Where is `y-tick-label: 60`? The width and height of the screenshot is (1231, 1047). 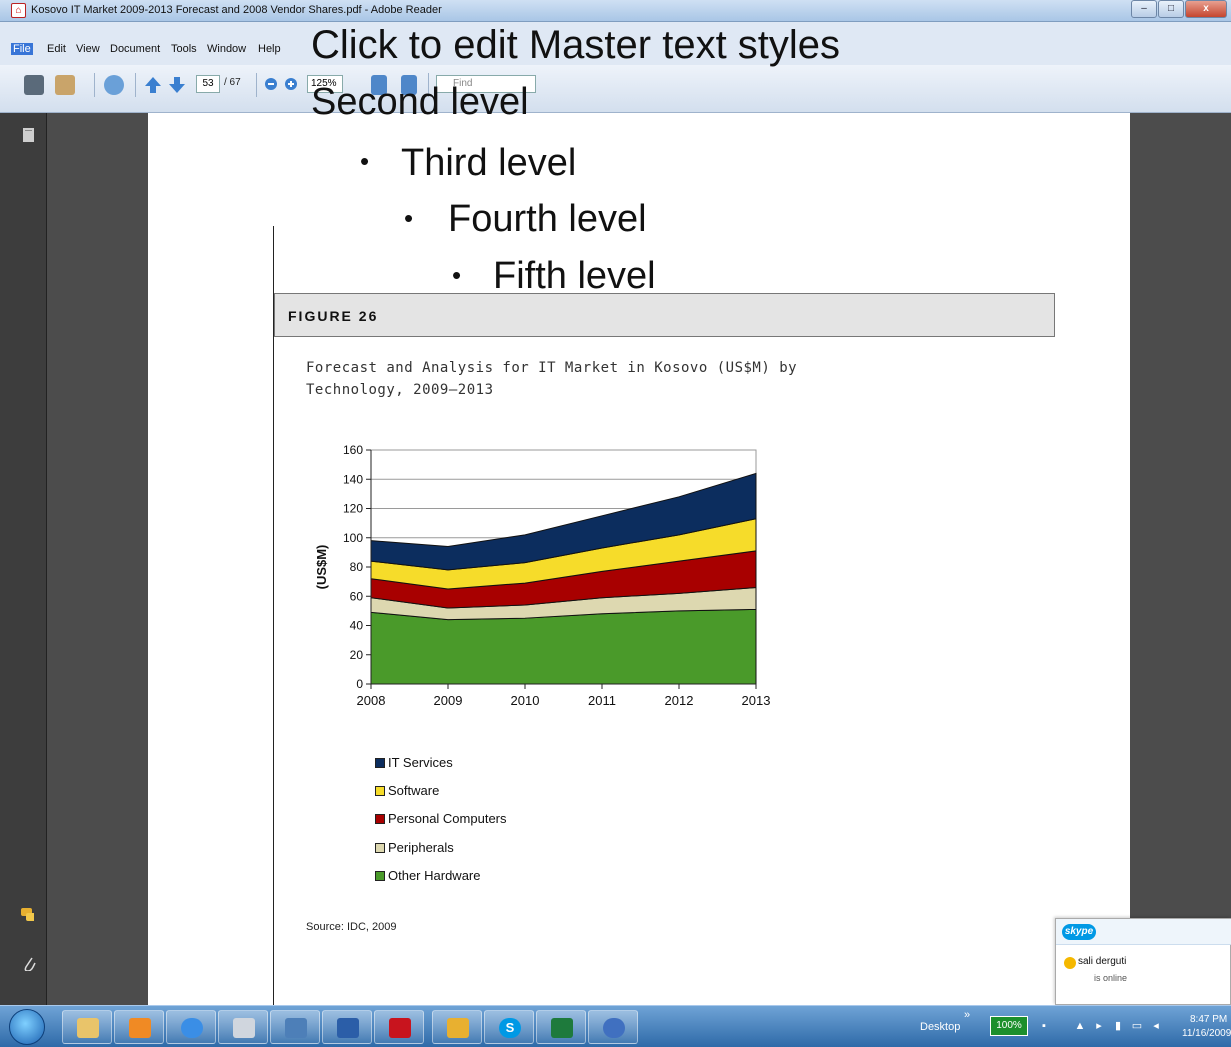 y-tick-label: 60 is located at coordinates (357, 596).